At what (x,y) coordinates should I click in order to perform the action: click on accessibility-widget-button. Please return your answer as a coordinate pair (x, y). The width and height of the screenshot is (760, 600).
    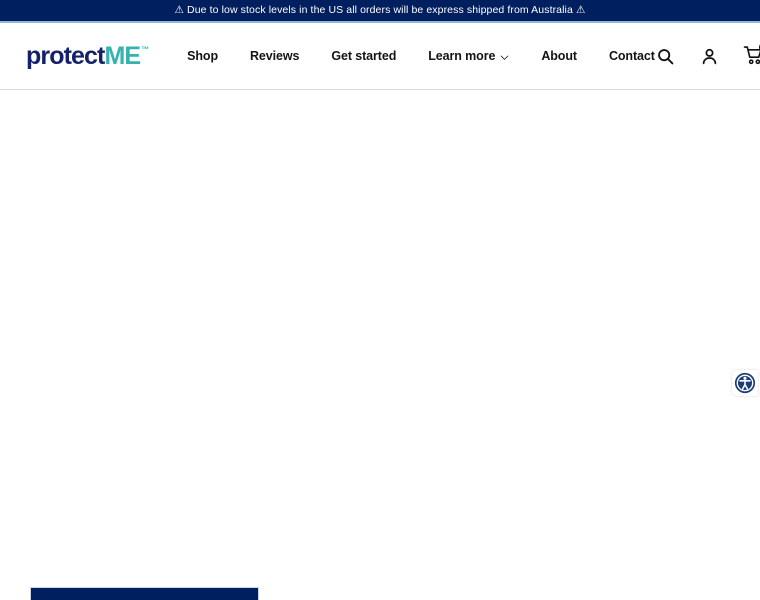
    Looking at the image, I should click on (745, 383).